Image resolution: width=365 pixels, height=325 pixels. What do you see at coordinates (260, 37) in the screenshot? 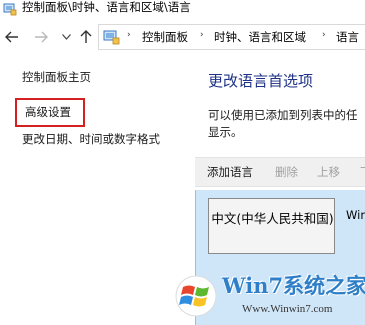
I see `breadcrumb-clock-language-region: 时钟、语言和区域` at bounding box center [260, 37].